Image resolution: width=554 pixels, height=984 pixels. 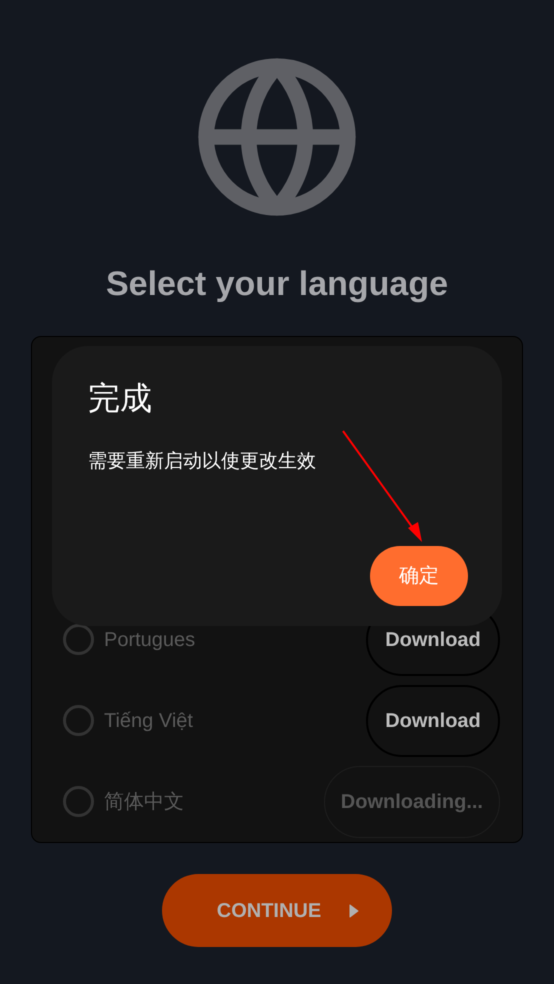 I want to click on language-label: Tiếng Việt, so click(x=148, y=721).